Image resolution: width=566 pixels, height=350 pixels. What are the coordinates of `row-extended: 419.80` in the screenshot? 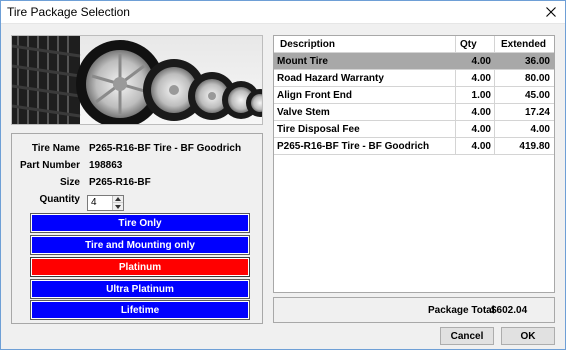 It's located at (534, 146).